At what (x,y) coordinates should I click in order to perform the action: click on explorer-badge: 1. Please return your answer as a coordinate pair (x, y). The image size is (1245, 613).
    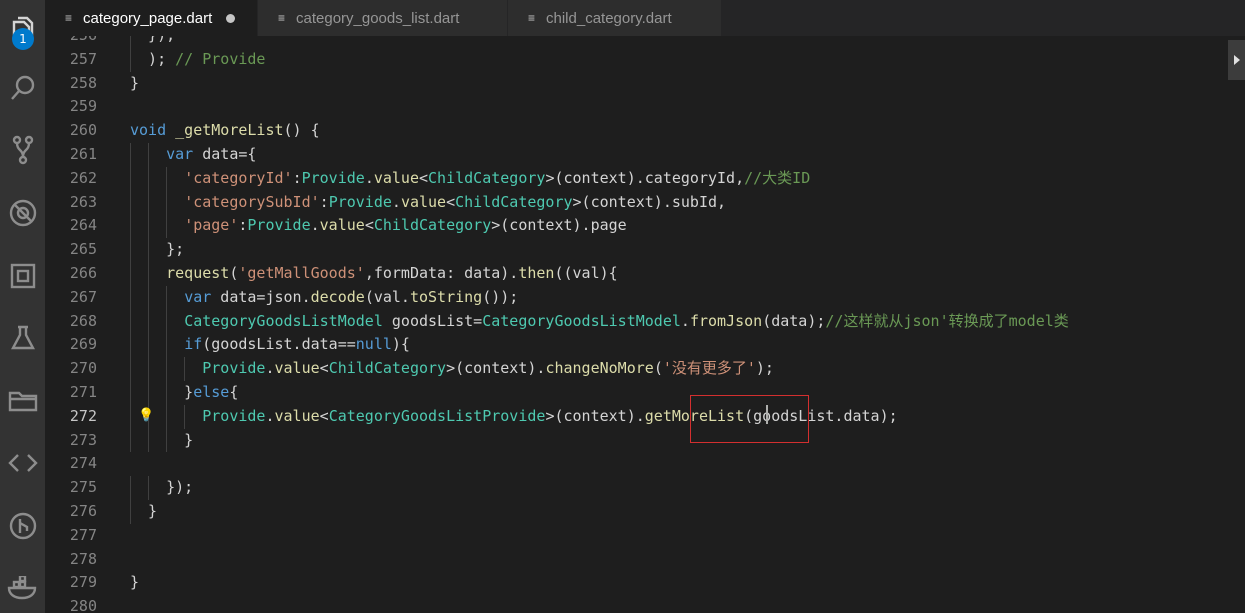
    Looking at the image, I should click on (23, 39).